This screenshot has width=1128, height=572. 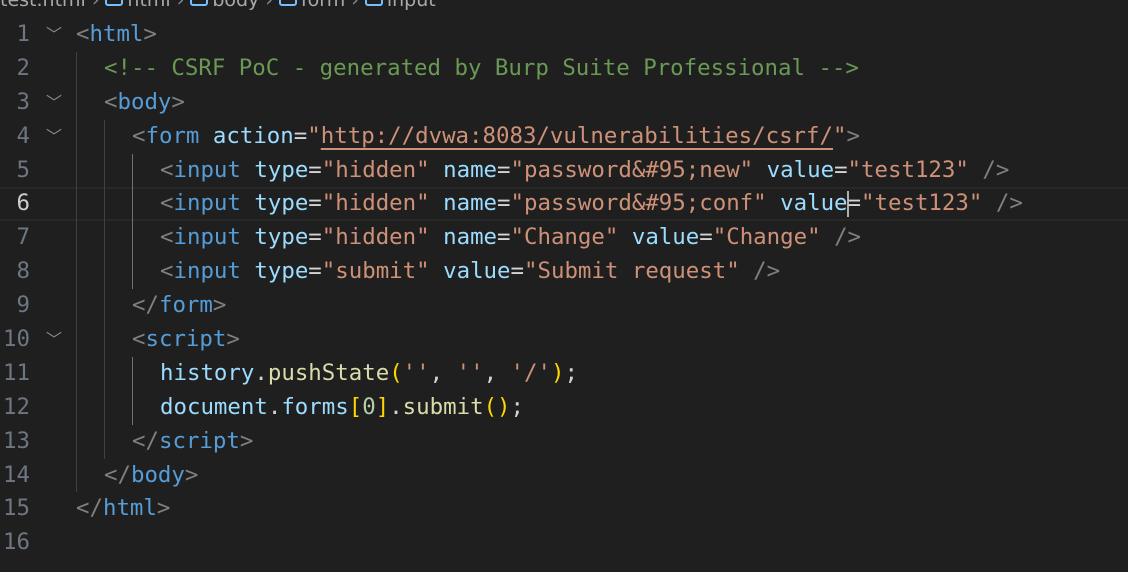 I want to click on token-p: ., so click(x=261, y=372).